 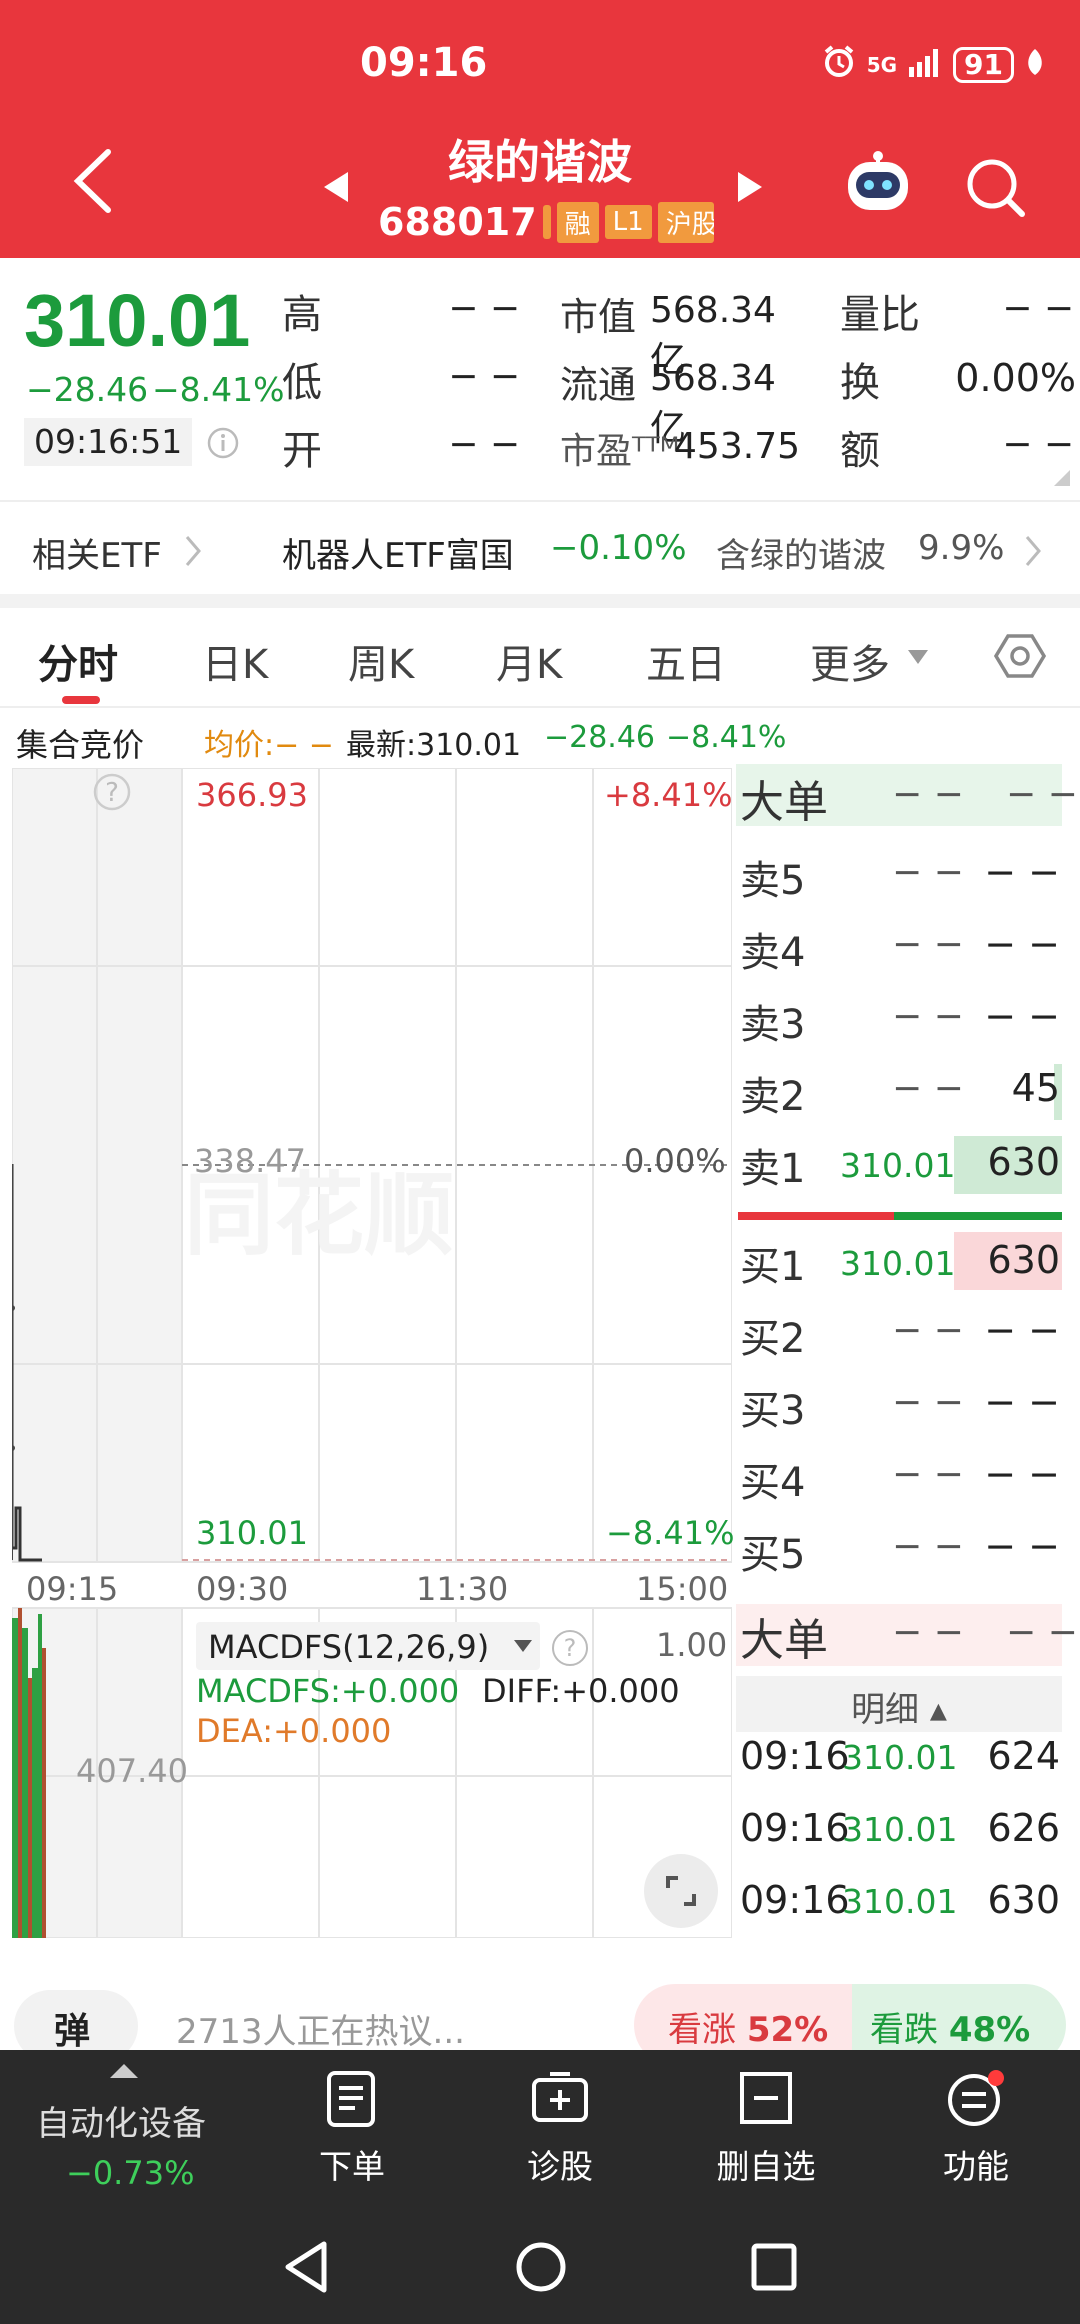 What do you see at coordinates (1020, 658) in the screenshot?
I see `settings-icon` at bounding box center [1020, 658].